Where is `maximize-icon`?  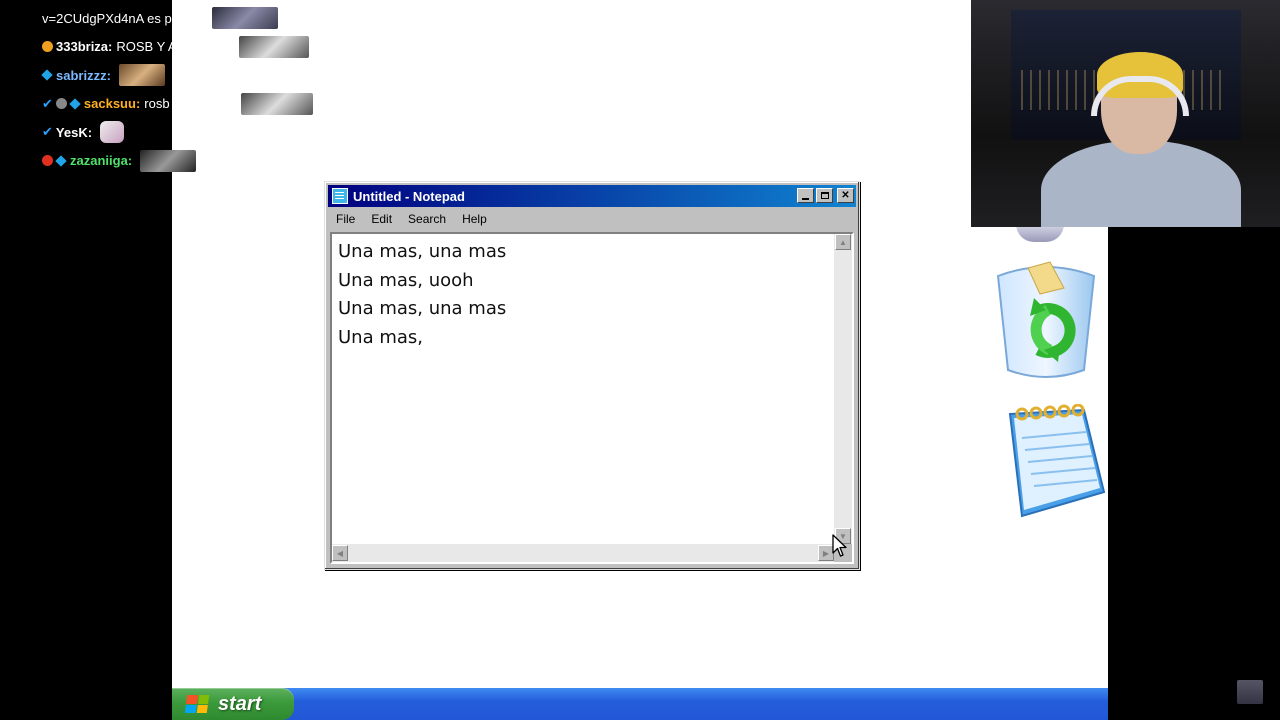
maximize-icon is located at coordinates (824, 195).